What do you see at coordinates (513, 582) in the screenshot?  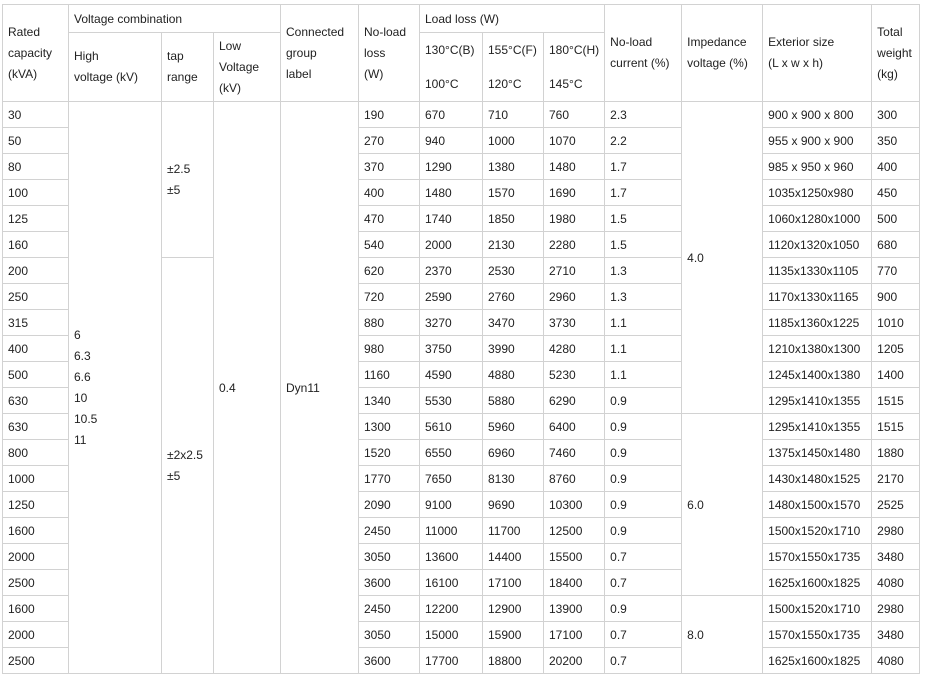 I see `cell-load-loss-f: 17100` at bounding box center [513, 582].